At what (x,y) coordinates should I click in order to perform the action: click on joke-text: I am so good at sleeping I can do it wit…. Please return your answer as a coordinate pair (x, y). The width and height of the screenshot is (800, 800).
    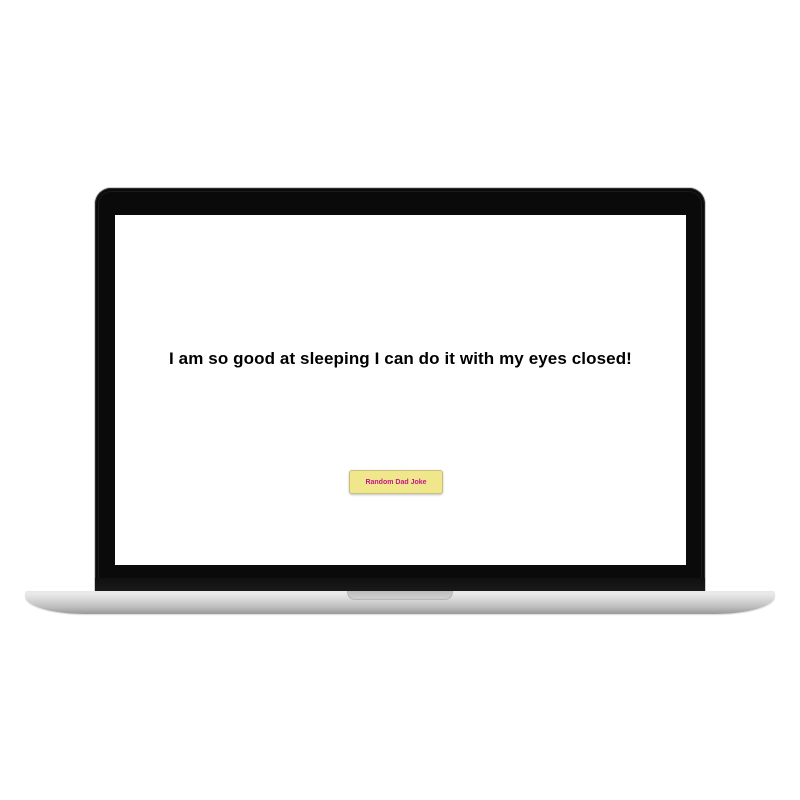
    Looking at the image, I should click on (400, 358).